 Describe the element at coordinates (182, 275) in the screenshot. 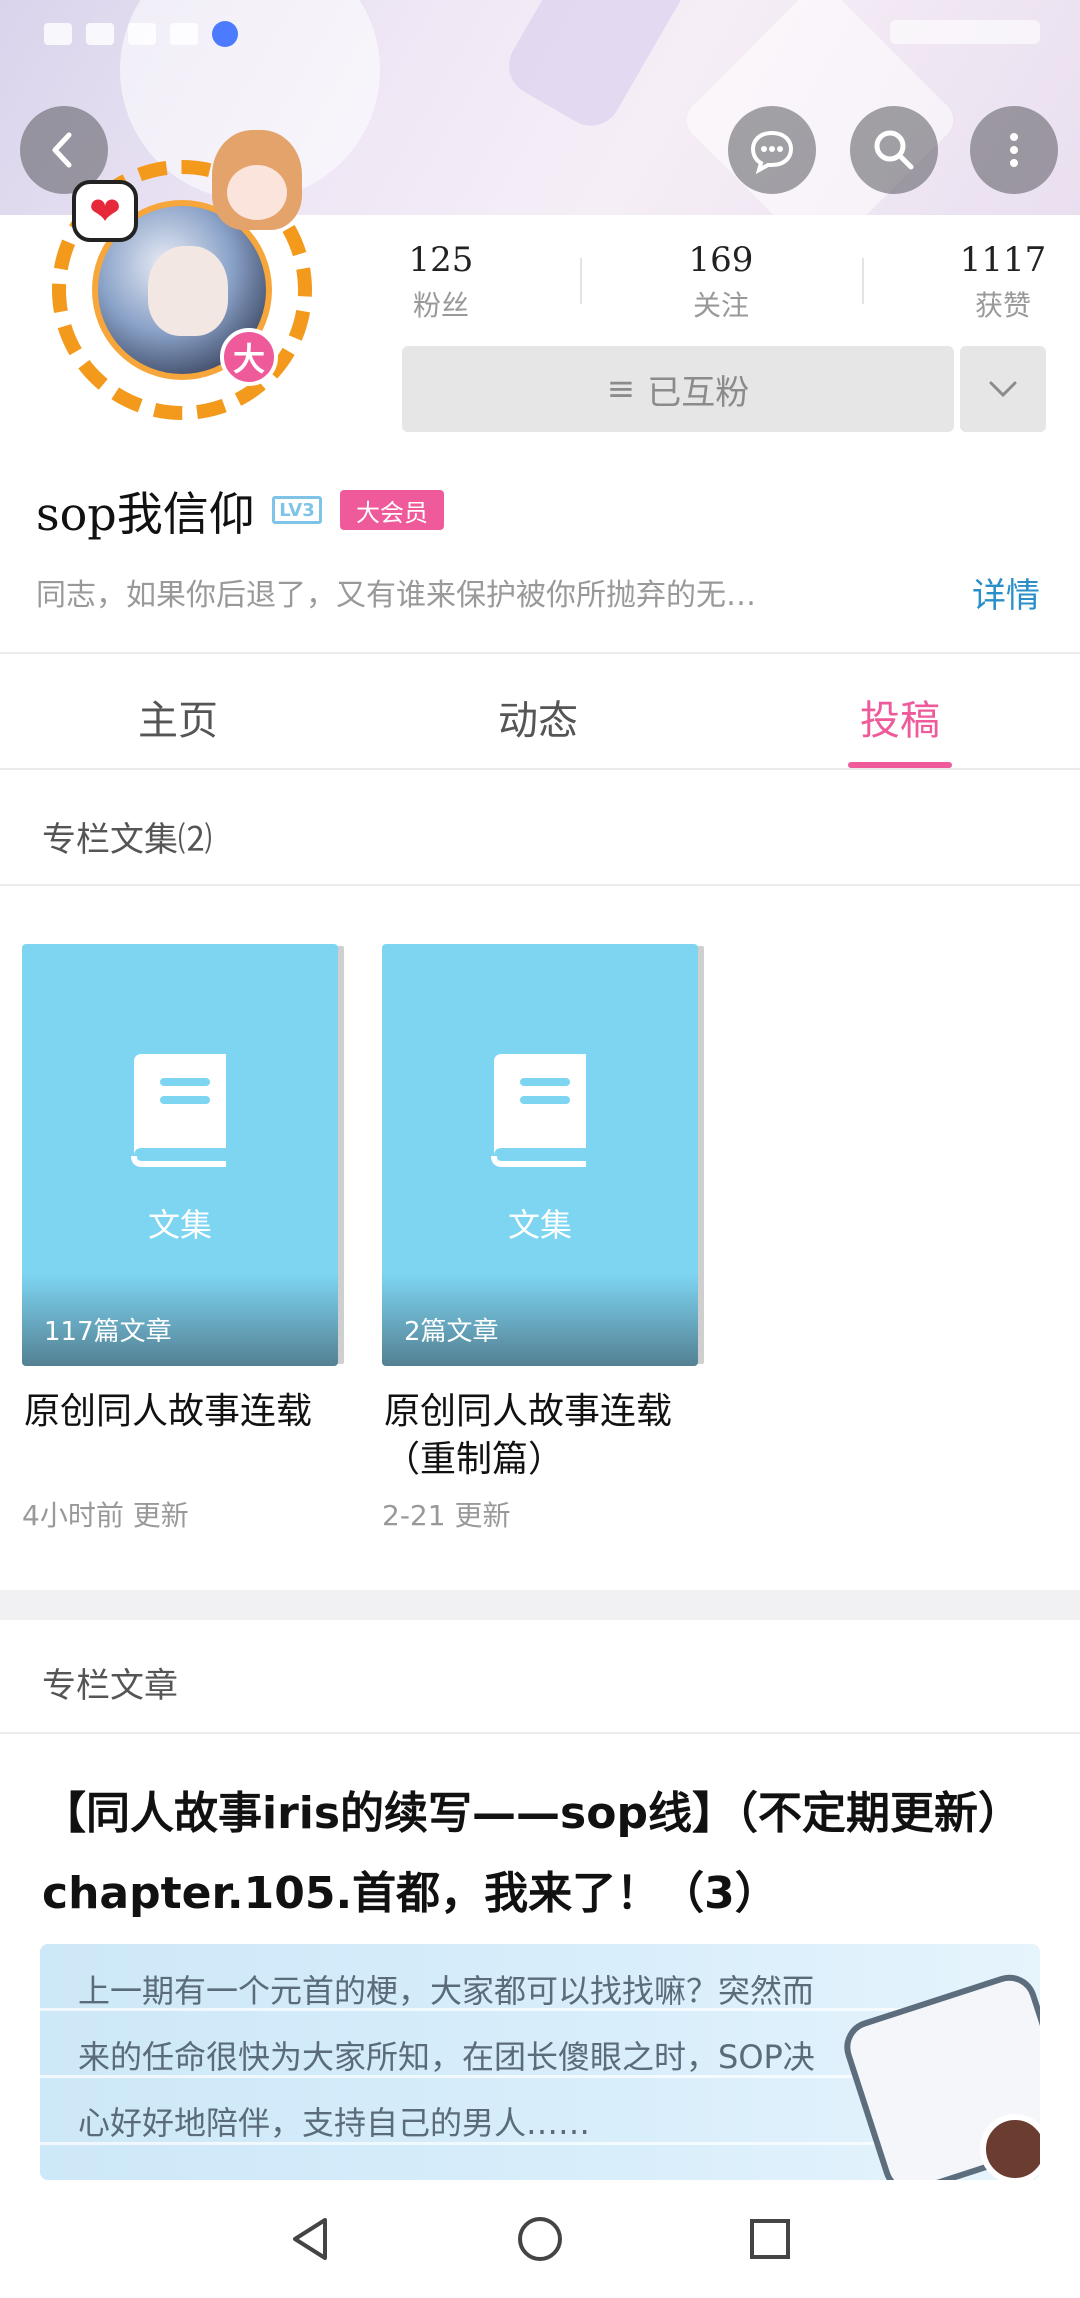

I see `avatar: ❤ 大` at that location.